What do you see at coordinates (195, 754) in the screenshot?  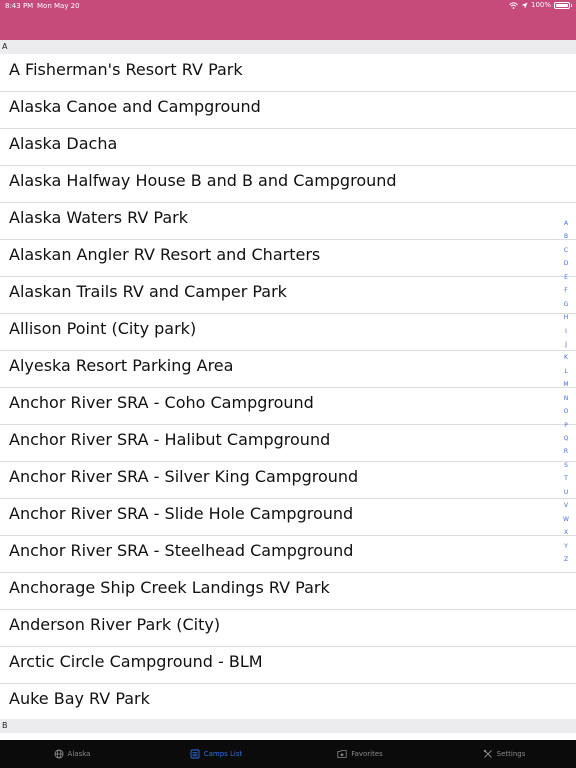 I see `list-icon` at bounding box center [195, 754].